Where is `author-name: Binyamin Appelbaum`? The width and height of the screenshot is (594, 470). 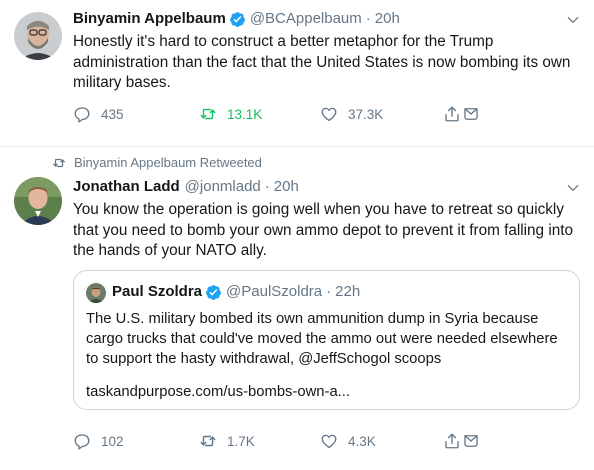 author-name: Binyamin Appelbaum is located at coordinates (149, 19).